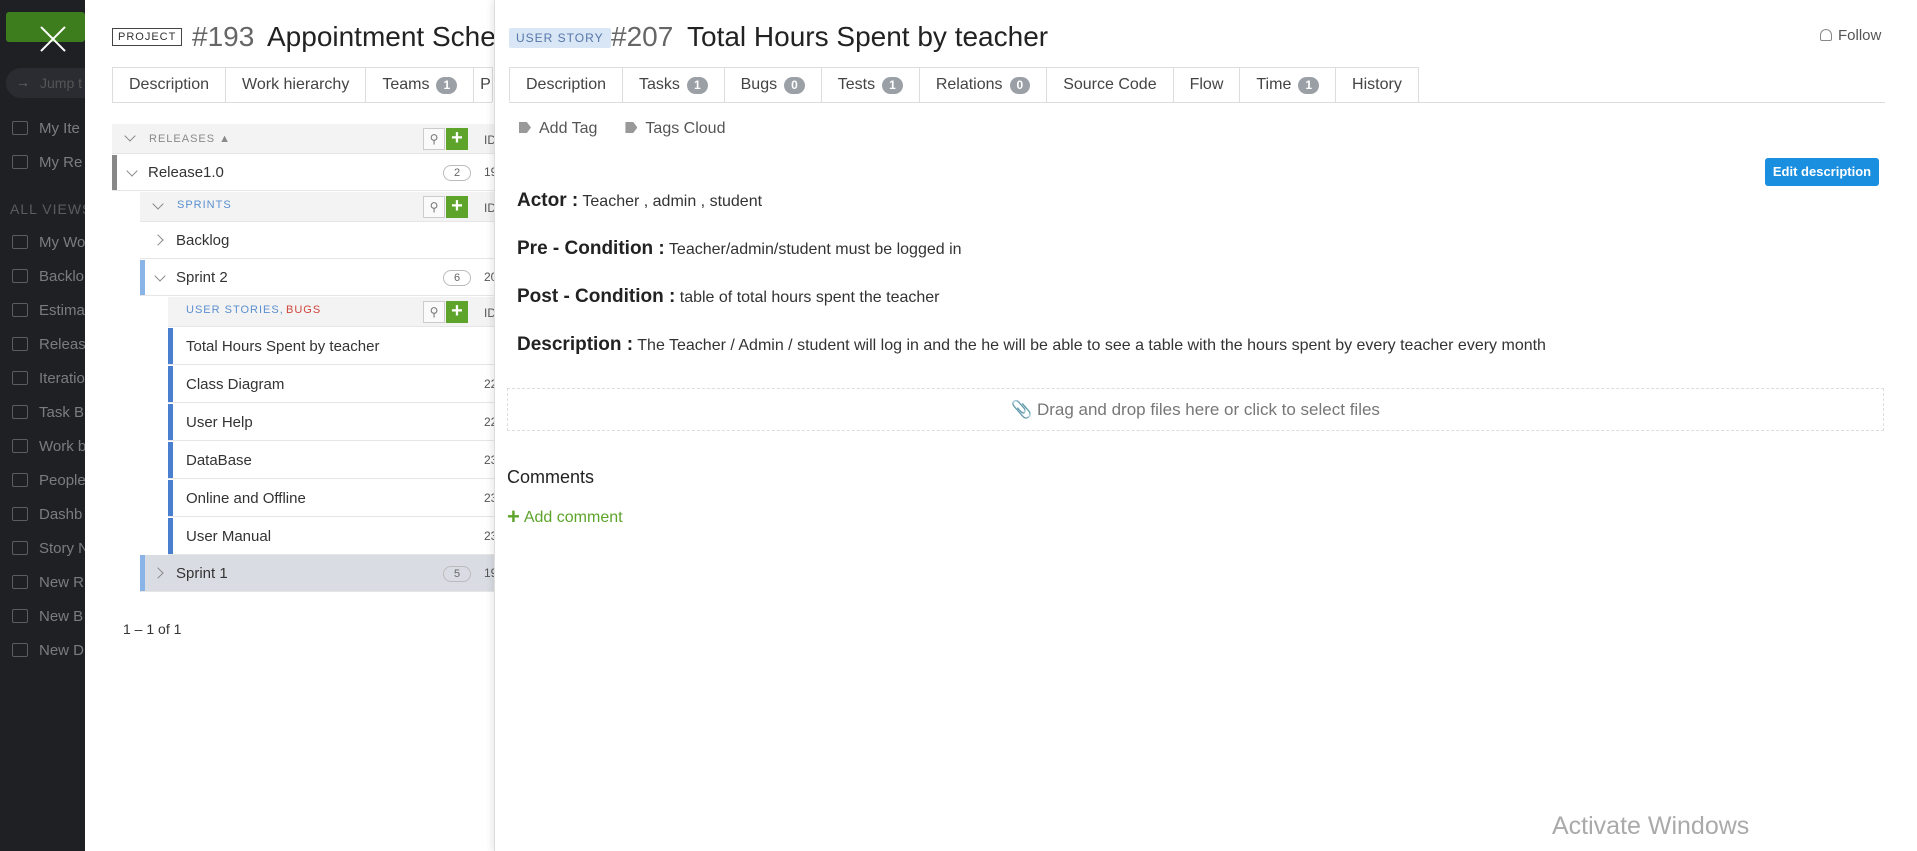 The image size is (1917, 851). What do you see at coordinates (457, 312) in the screenshot?
I see `add-story-button: +` at bounding box center [457, 312].